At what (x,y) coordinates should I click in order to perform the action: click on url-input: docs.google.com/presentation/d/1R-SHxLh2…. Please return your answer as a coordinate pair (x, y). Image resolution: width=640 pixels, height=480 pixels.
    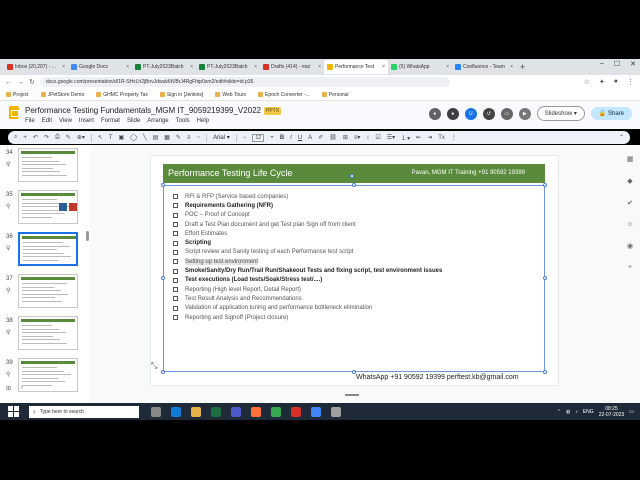
    Looking at the image, I should click on (244, 82).